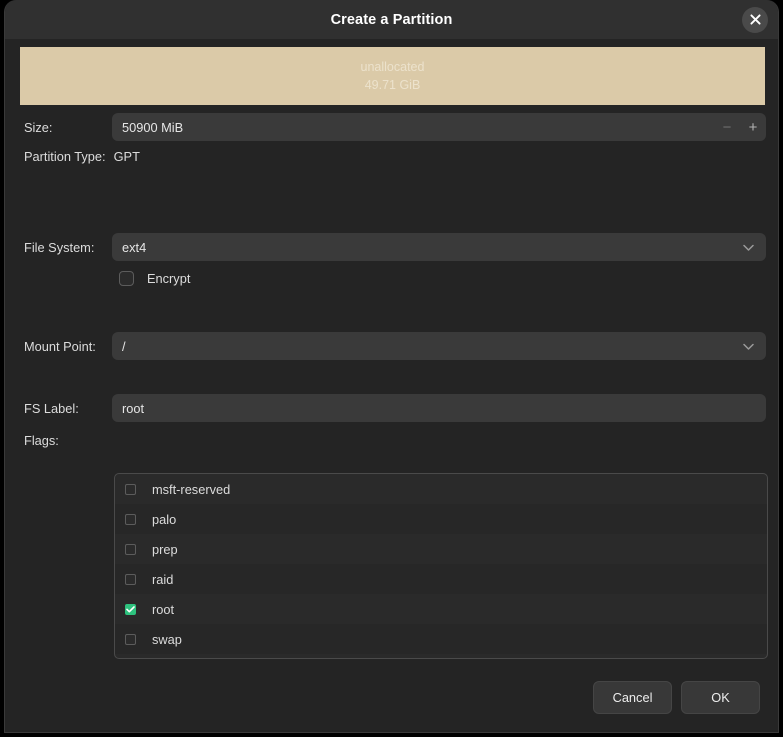 The image size is (783, 737). I want to click on encrypt-row: Encrypt, so click(391, 278).